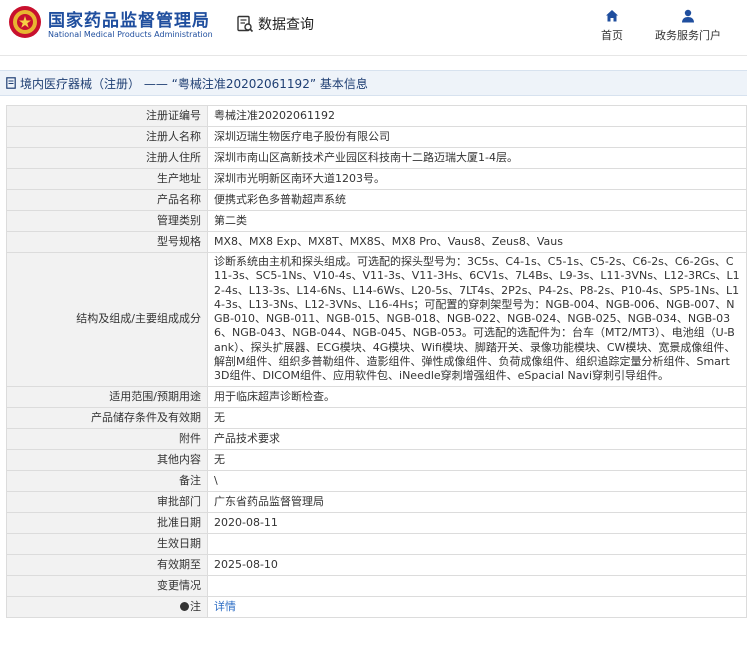 The height and width of the screenshot is (654, 747). What do you see at coordinates (107, 396) in the screenshot?
I see `field-label: 适用范围/预期用途` at bounding box center [107, 396].